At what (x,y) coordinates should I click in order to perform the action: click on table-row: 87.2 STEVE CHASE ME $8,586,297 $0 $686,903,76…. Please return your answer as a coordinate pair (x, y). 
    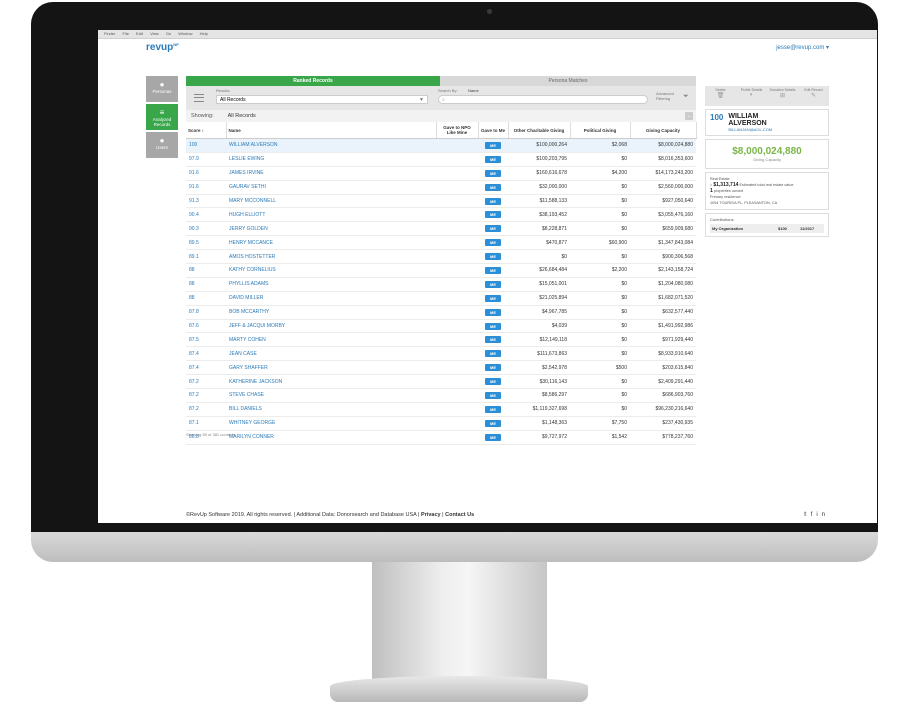
    Looking at the image, I should click on (441, 395).